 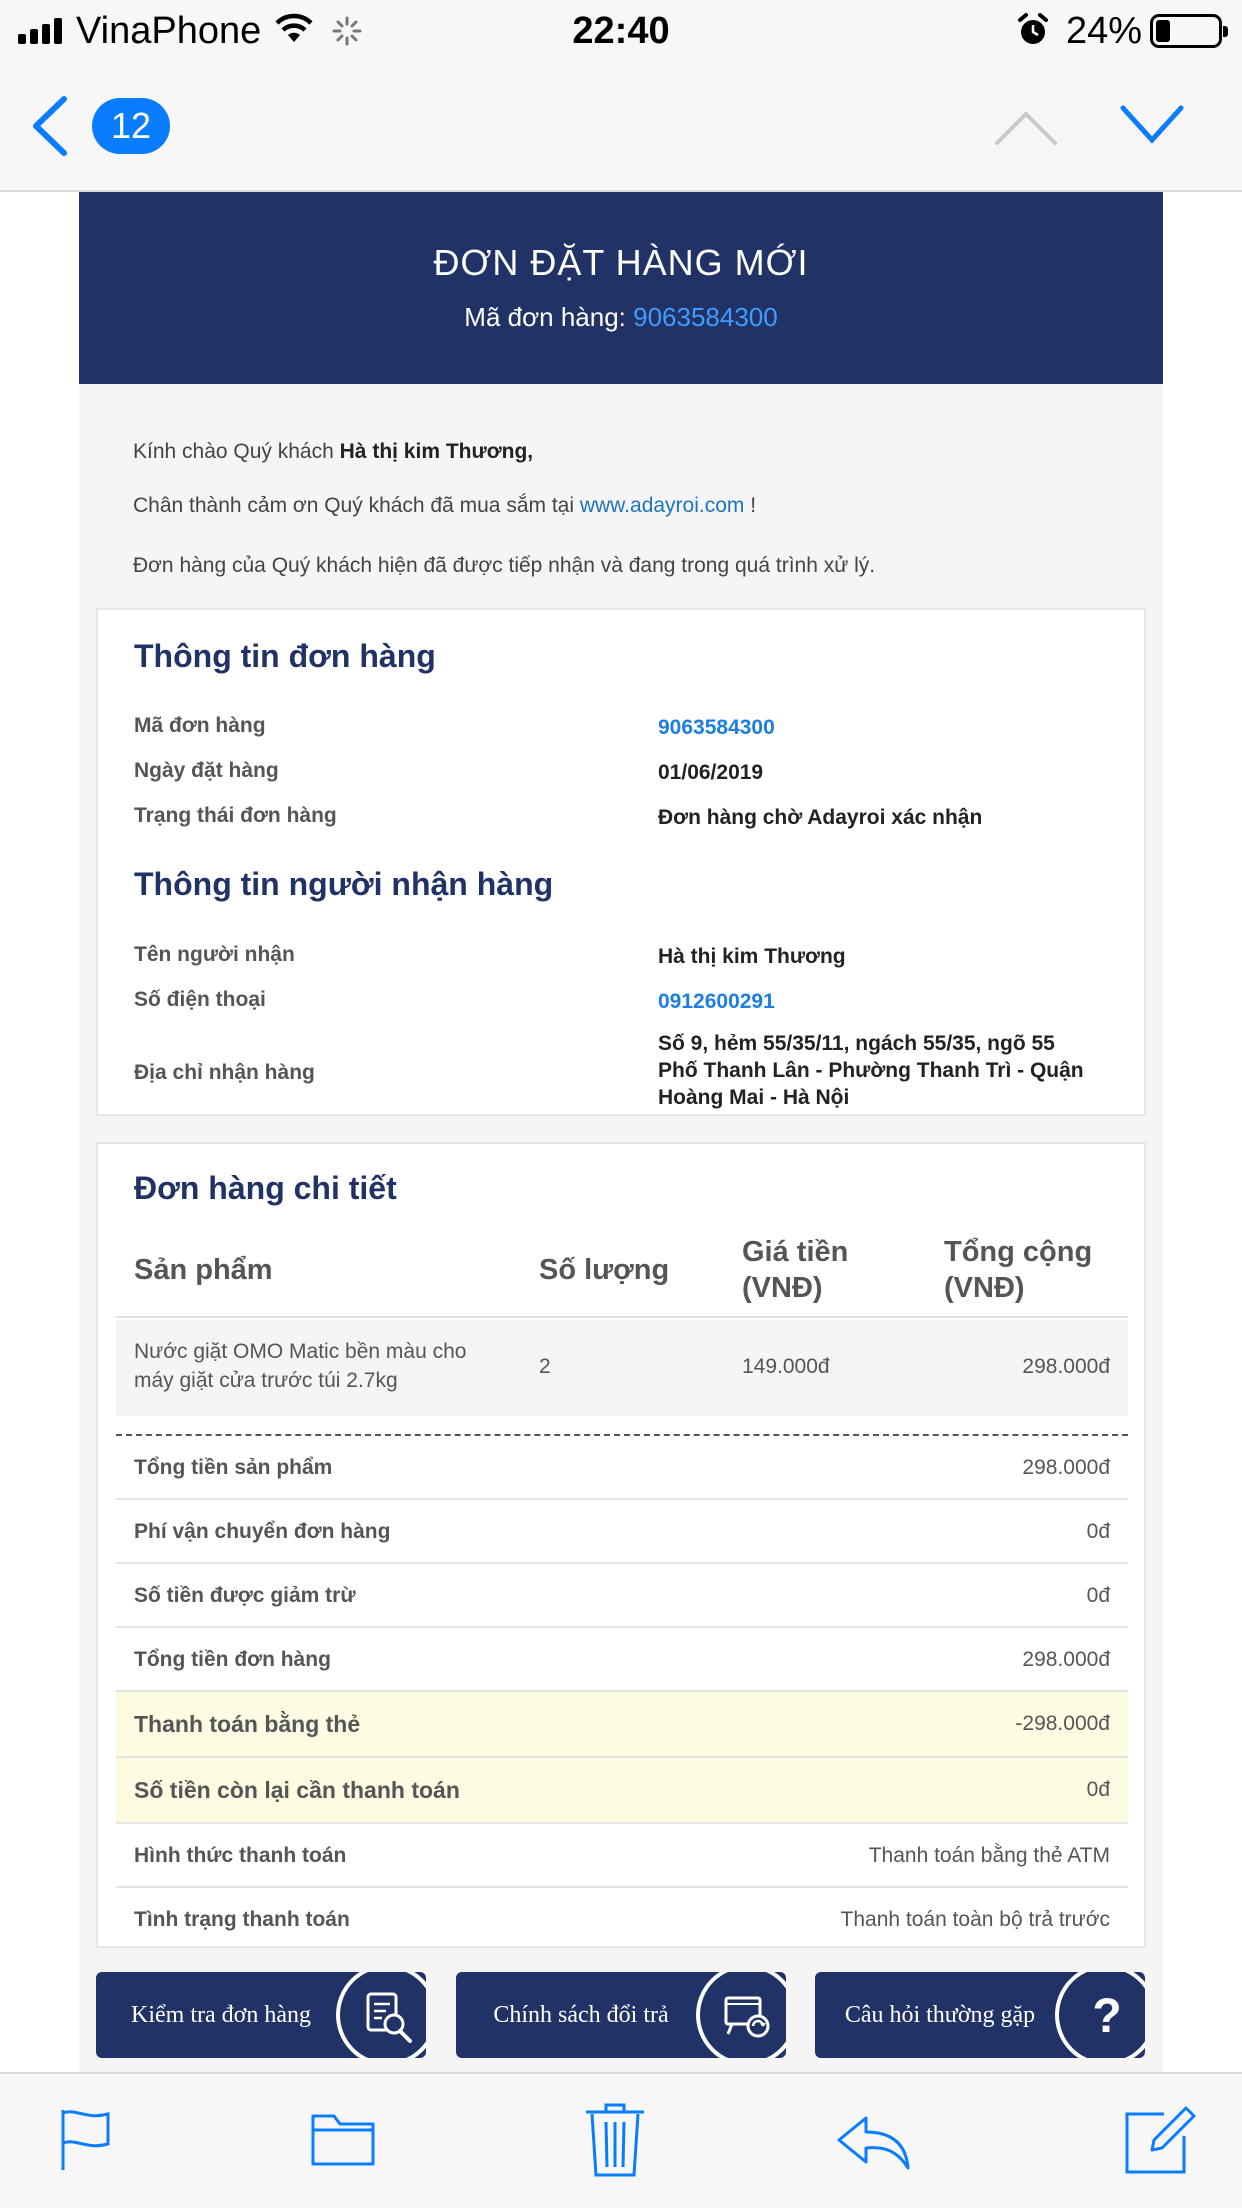 What do you see at coordinates (622, 1791) in the screenshot?
I see `summary-row-highlighted: Số tiền còn lại cần thanh toán 0đ` at bounding box center [622, 1791].